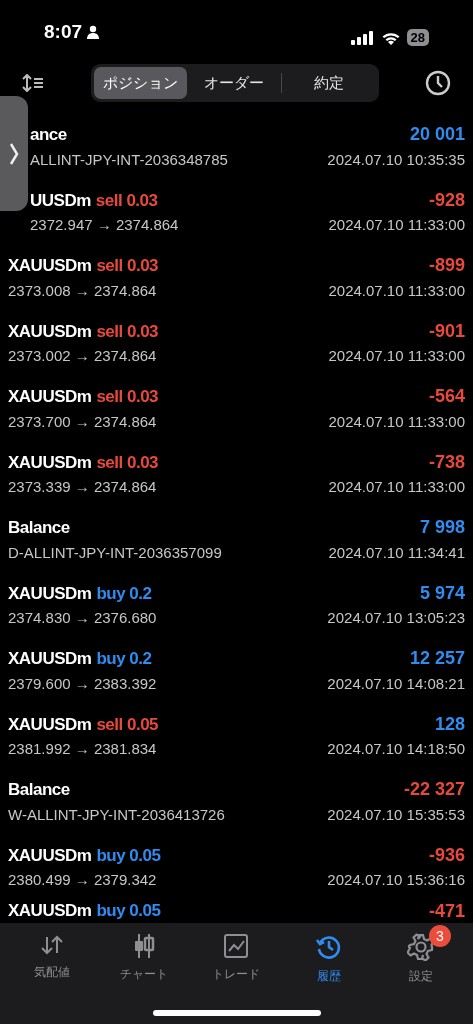 Image resolution: width=473 pixels, height=1024 pixels. I want to click on price-range: 2373.700 → 2374.864, so click(82, 421).